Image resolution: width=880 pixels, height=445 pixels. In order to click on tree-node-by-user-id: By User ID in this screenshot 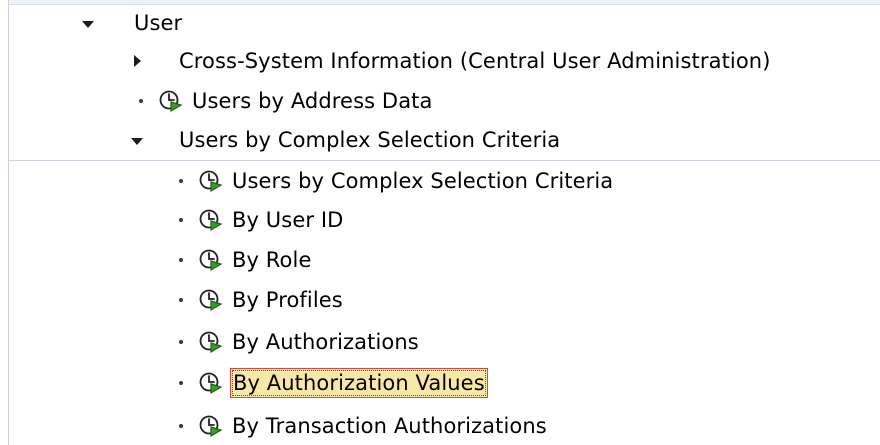, I will do `click(261, 220)`.